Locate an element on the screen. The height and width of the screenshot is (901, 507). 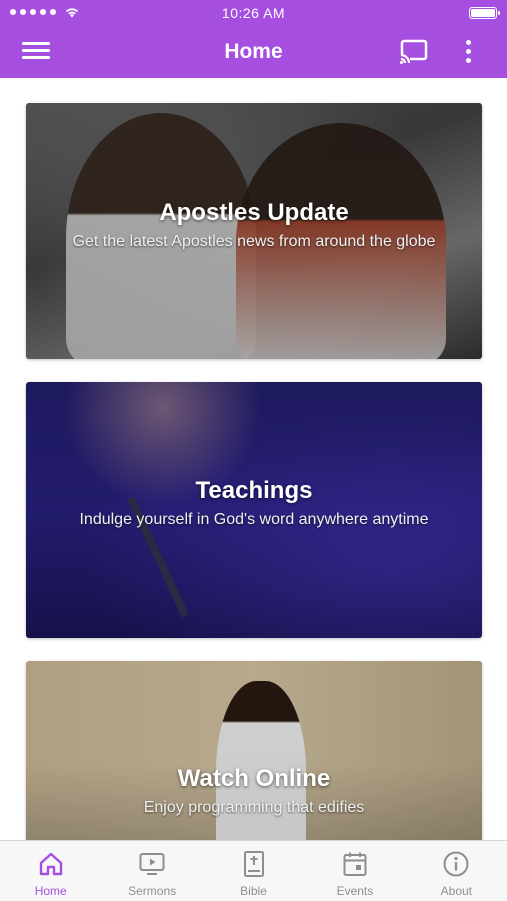
tab-sermons: Sermons is located at coordinates (151, 871).